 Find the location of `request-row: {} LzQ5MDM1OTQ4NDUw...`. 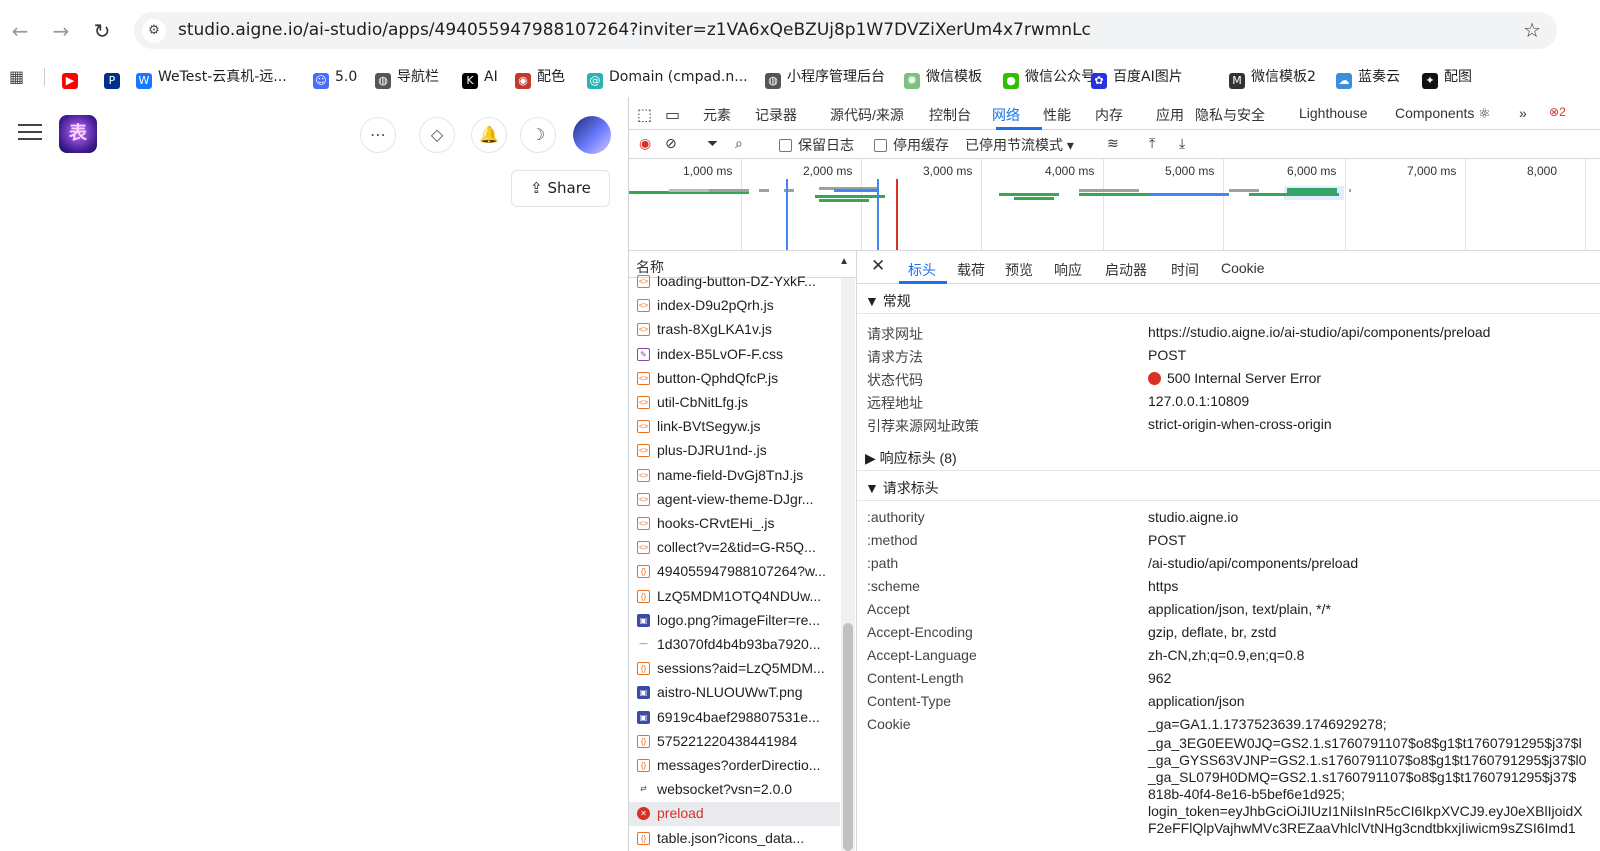

request-row: {} LzQ5MDM1OTQ4NDUw... is located at coordinates (734, 597).